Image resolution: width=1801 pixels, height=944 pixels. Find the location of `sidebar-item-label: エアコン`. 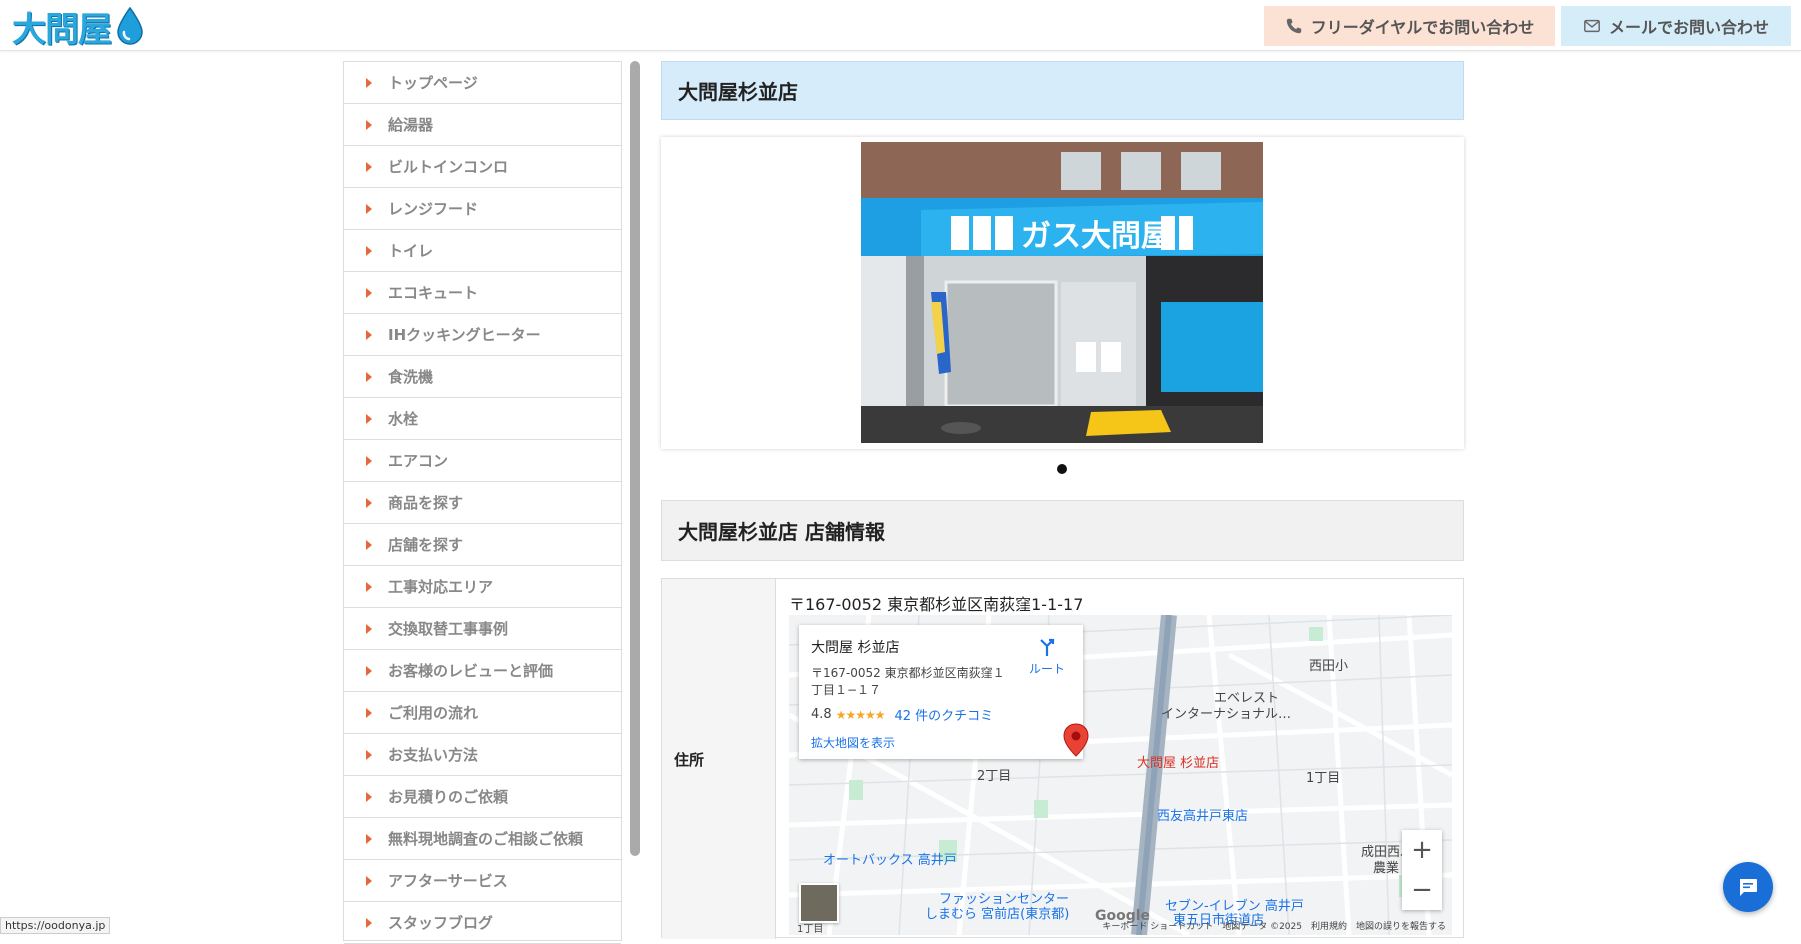

sidebar-item-label: エアコン is located at coordinates (418, 461).